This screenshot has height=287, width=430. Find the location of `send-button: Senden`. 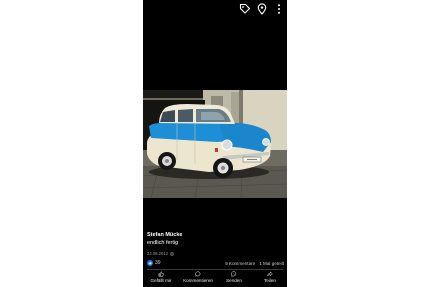

send-button: Senden is located at coordinates (234, 277).